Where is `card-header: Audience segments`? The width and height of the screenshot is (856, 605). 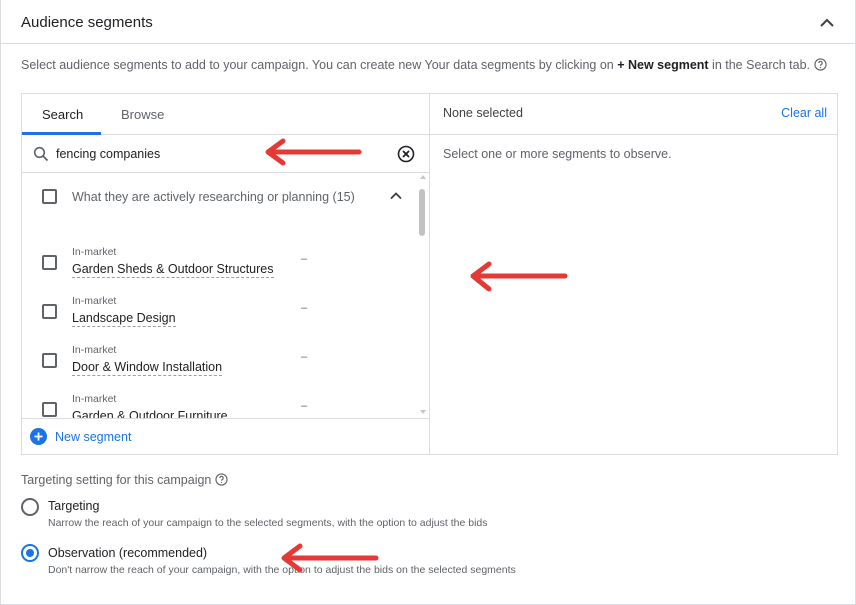
card-header: Audience segments is located at coordinates (428, 22).